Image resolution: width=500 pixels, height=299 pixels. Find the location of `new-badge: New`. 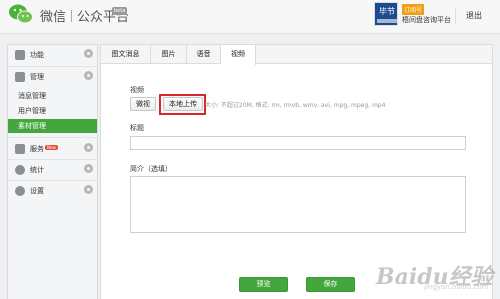

new-badge: New is located at coordinates (51, 147).